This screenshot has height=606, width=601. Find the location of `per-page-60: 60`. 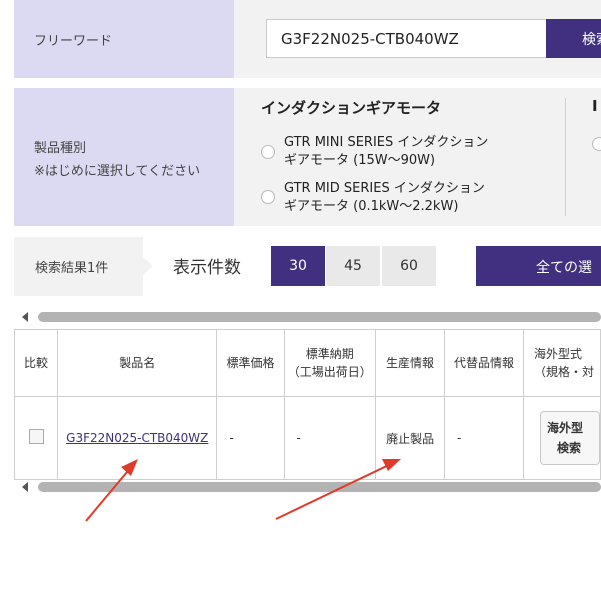

per-page-60: 60 is located at coordinates (409, 266).